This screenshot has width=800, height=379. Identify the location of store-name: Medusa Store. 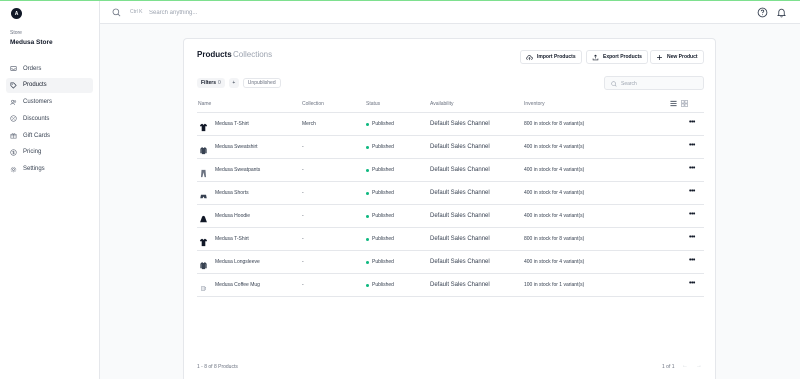
(31, 42).